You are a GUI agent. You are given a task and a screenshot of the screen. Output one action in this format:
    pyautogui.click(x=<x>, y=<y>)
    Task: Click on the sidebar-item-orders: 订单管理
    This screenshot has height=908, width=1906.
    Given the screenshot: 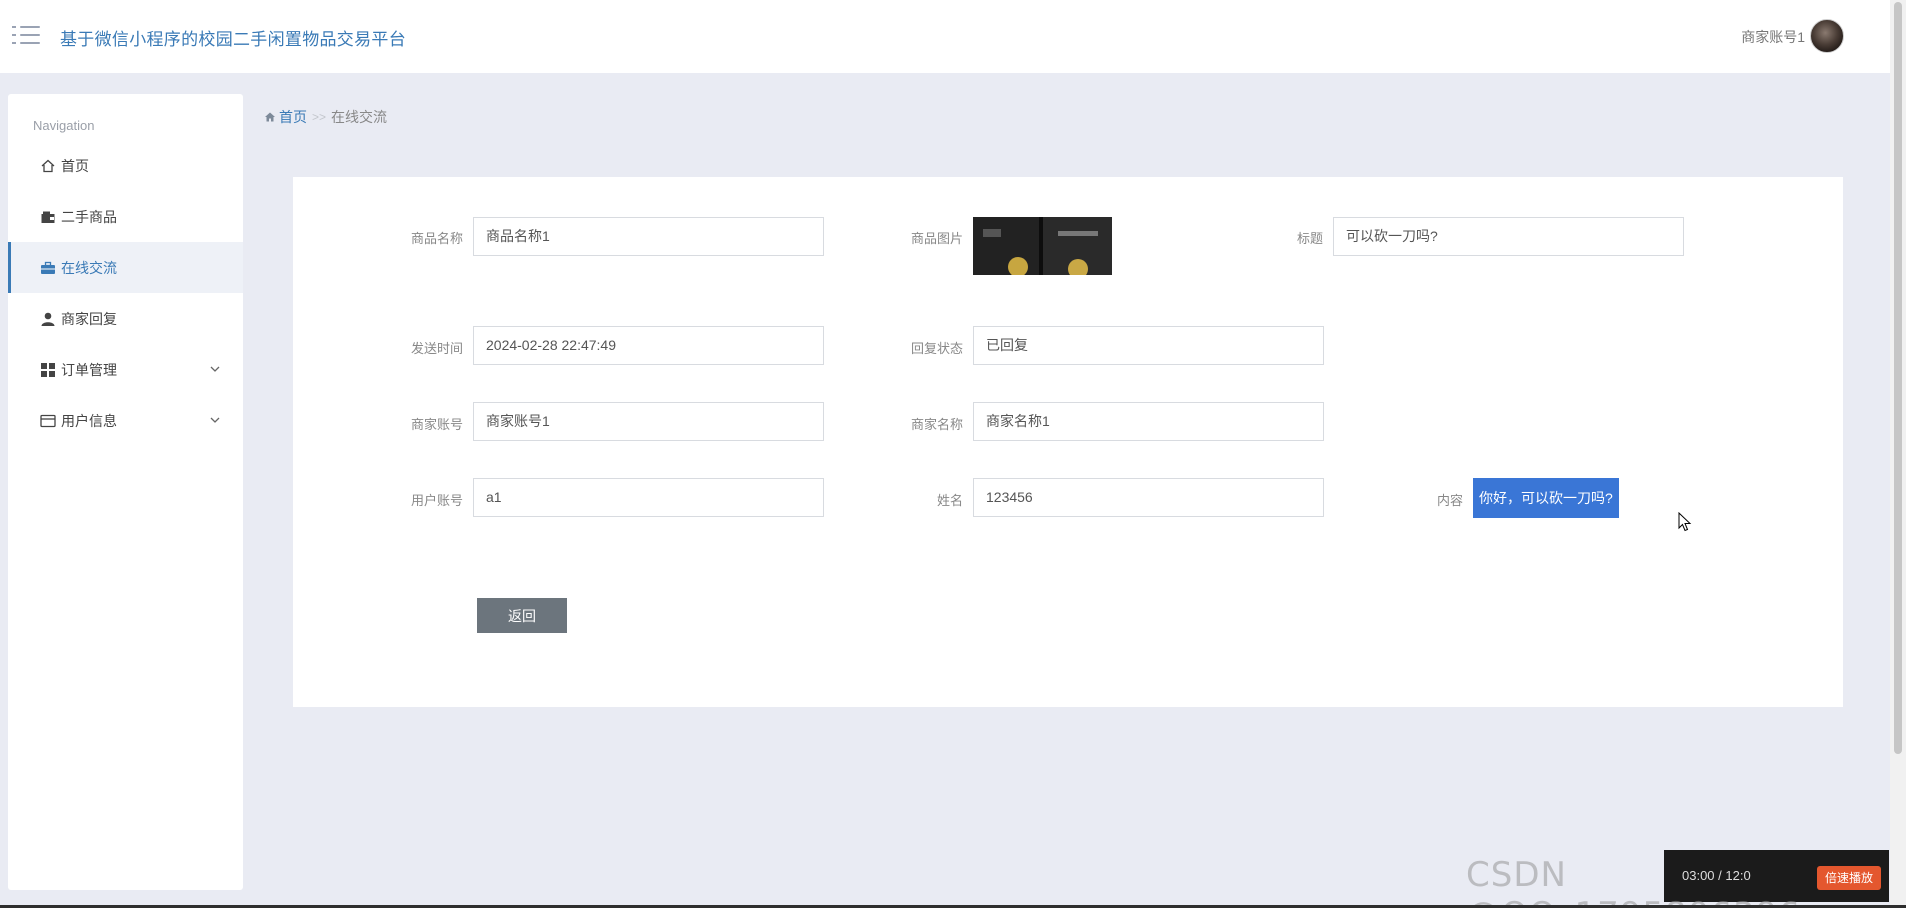 What is the action you would take?
    pyautogui.click(x=125, y=369)
    